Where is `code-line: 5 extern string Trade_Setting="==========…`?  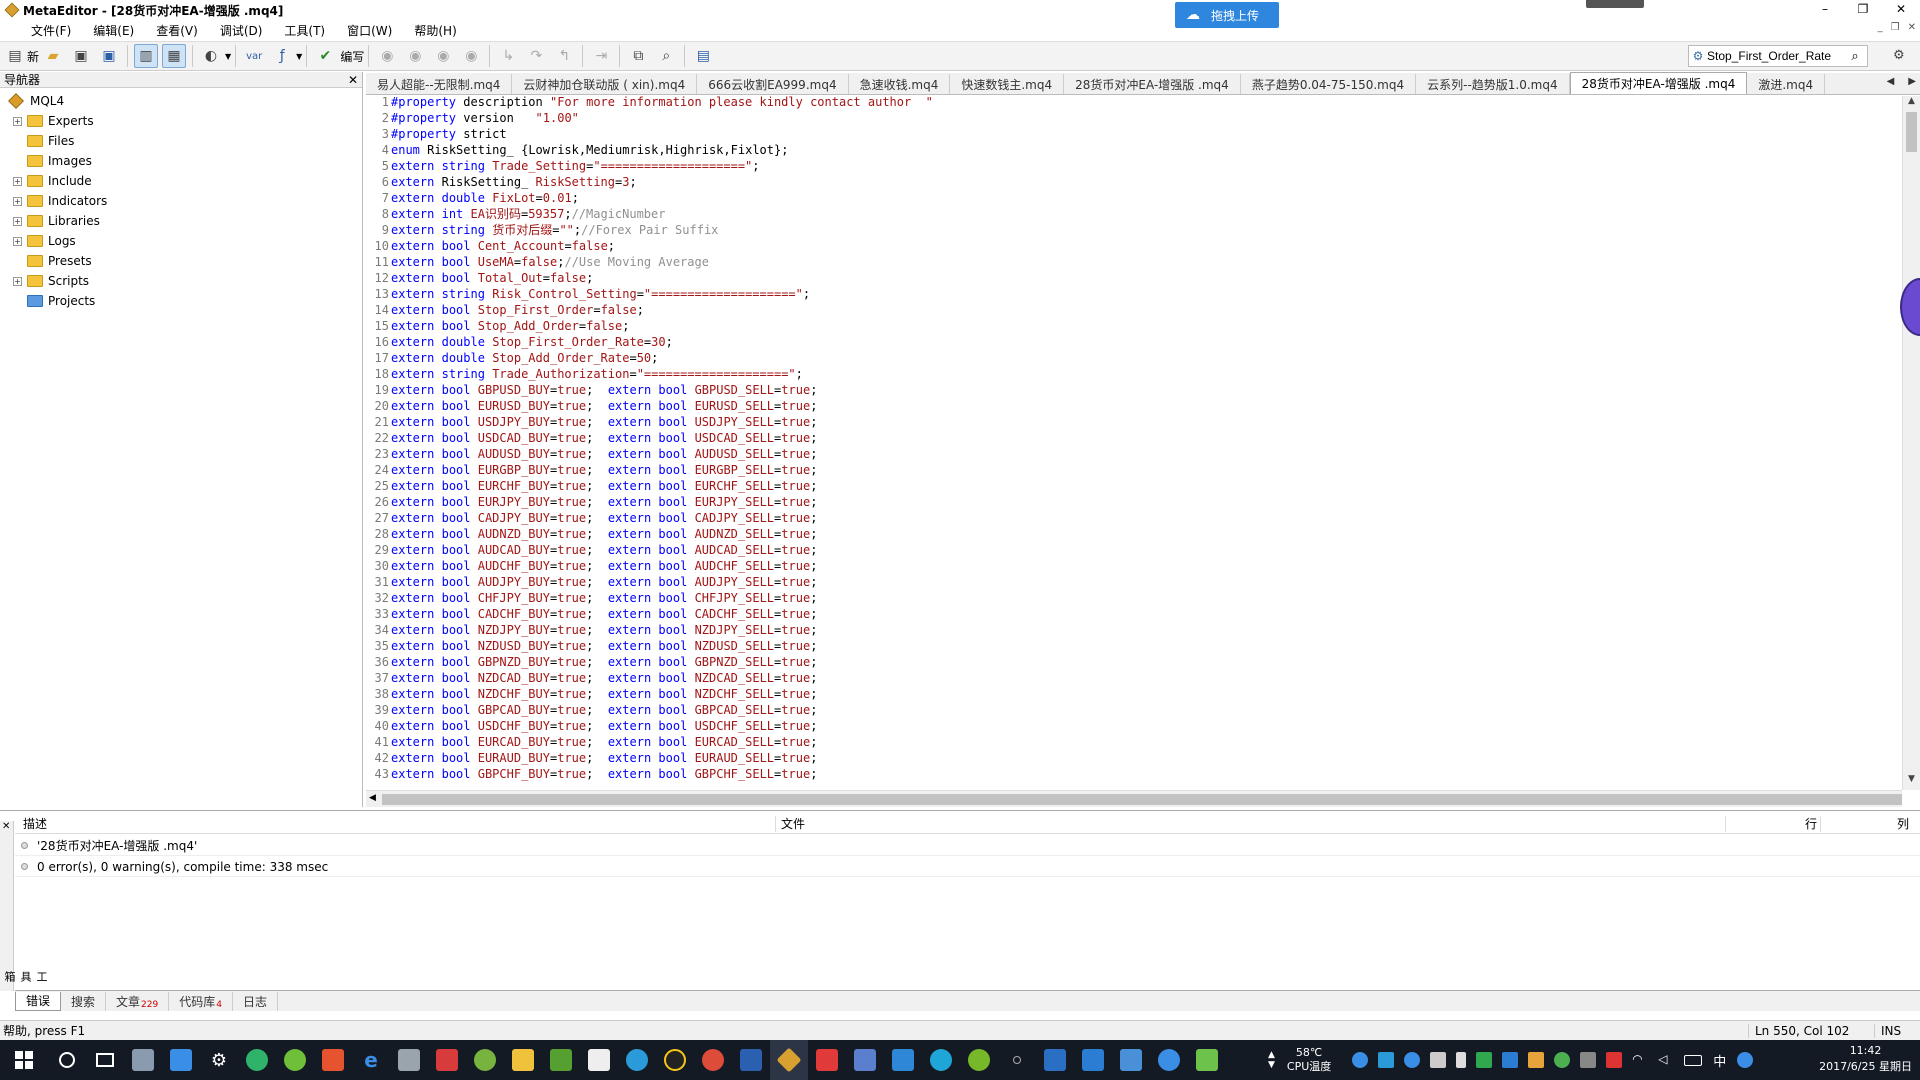
code-line: 5 extern string Trade_Setting="==========… is located at coordinates (1116, 166).